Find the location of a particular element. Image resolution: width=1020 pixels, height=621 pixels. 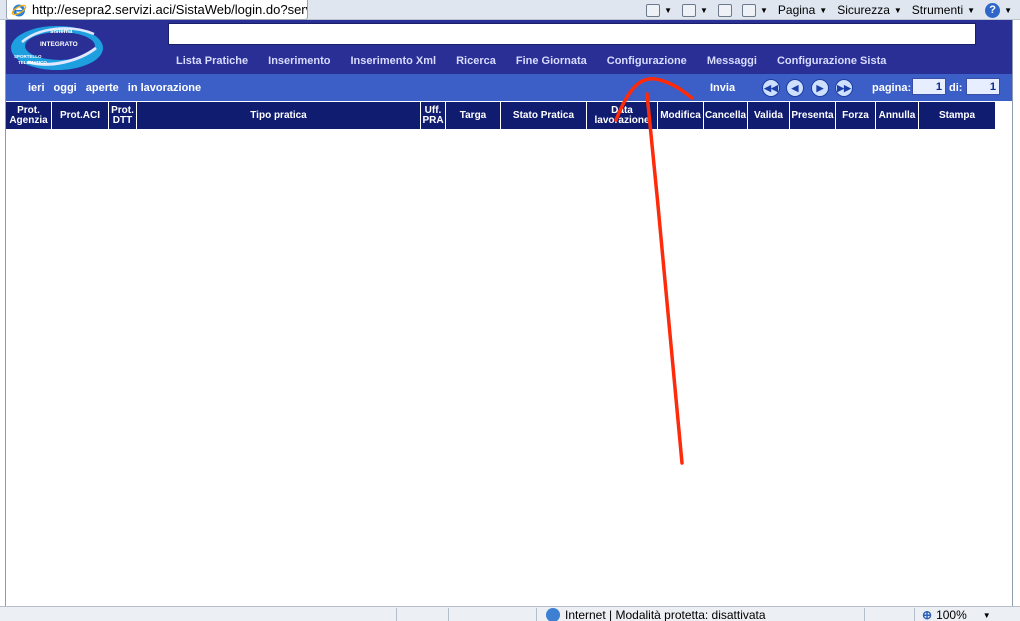

column-header-label: Stampa is located at coordinates (957, 115).